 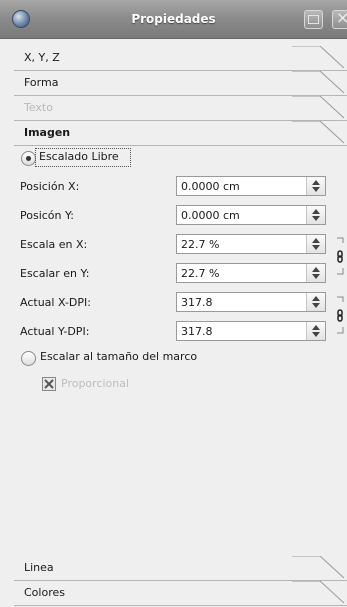 What do you see at coordinates (49, 384) in the screenshot?
I see `proportional-checkbox` at bounding box center [49, 384].